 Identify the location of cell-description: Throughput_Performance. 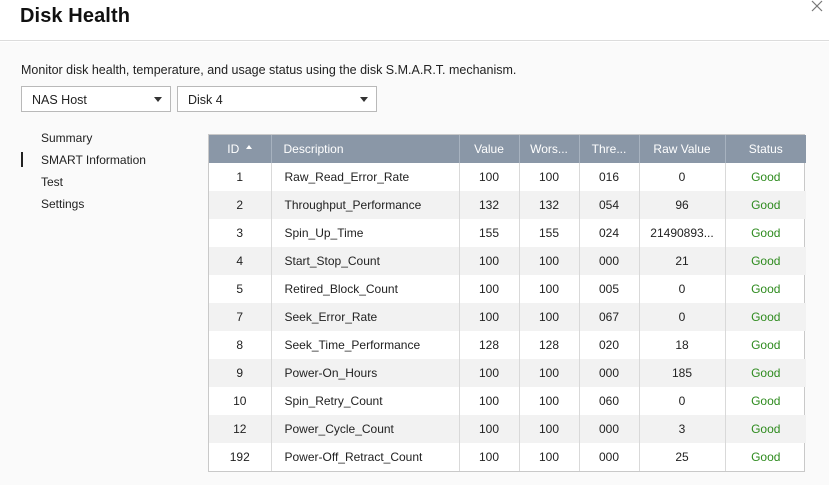
(365, 205).